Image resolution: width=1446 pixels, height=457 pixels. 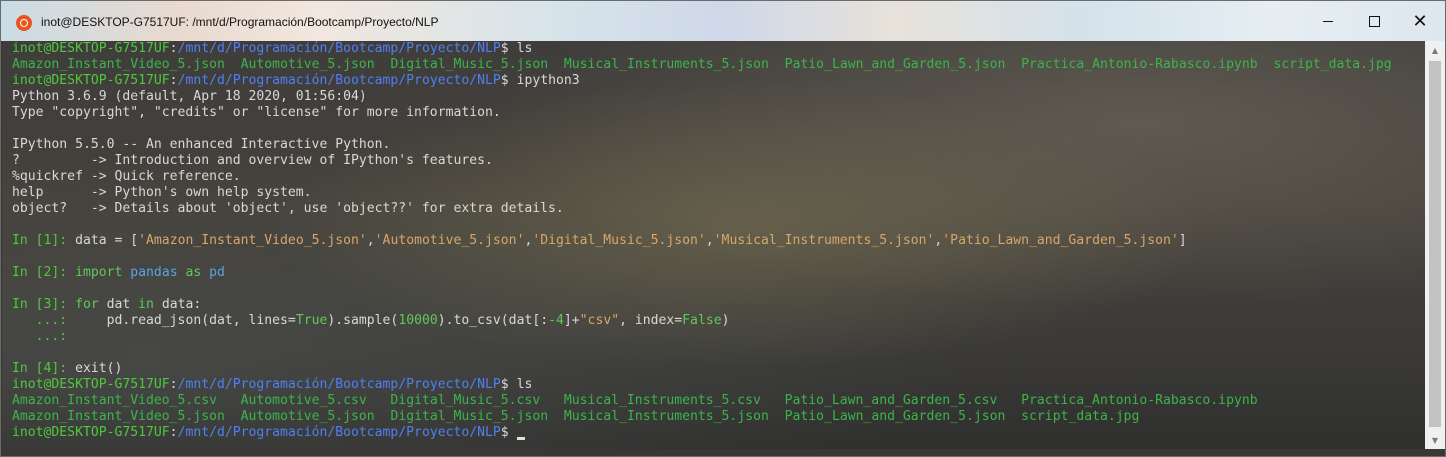 What do you see at coordinates (556, 320) in the screenshot?
I see `number-literal: -4` at bounding box center [556, 320].